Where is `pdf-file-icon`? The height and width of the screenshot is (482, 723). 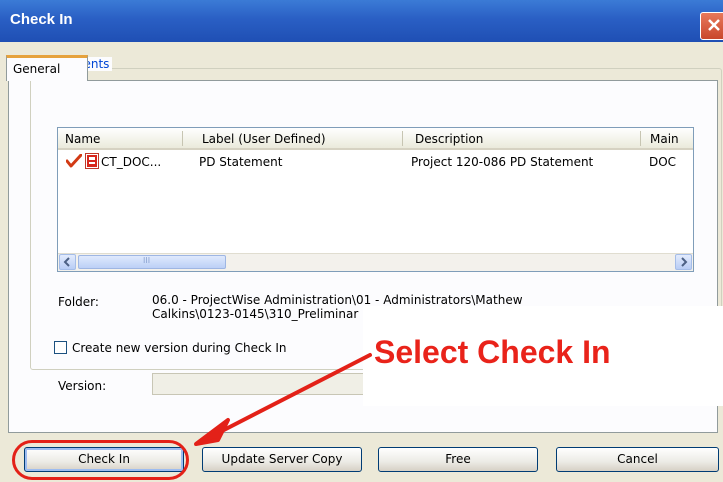
pdf-file-icon is located at coordinates (92, 161).